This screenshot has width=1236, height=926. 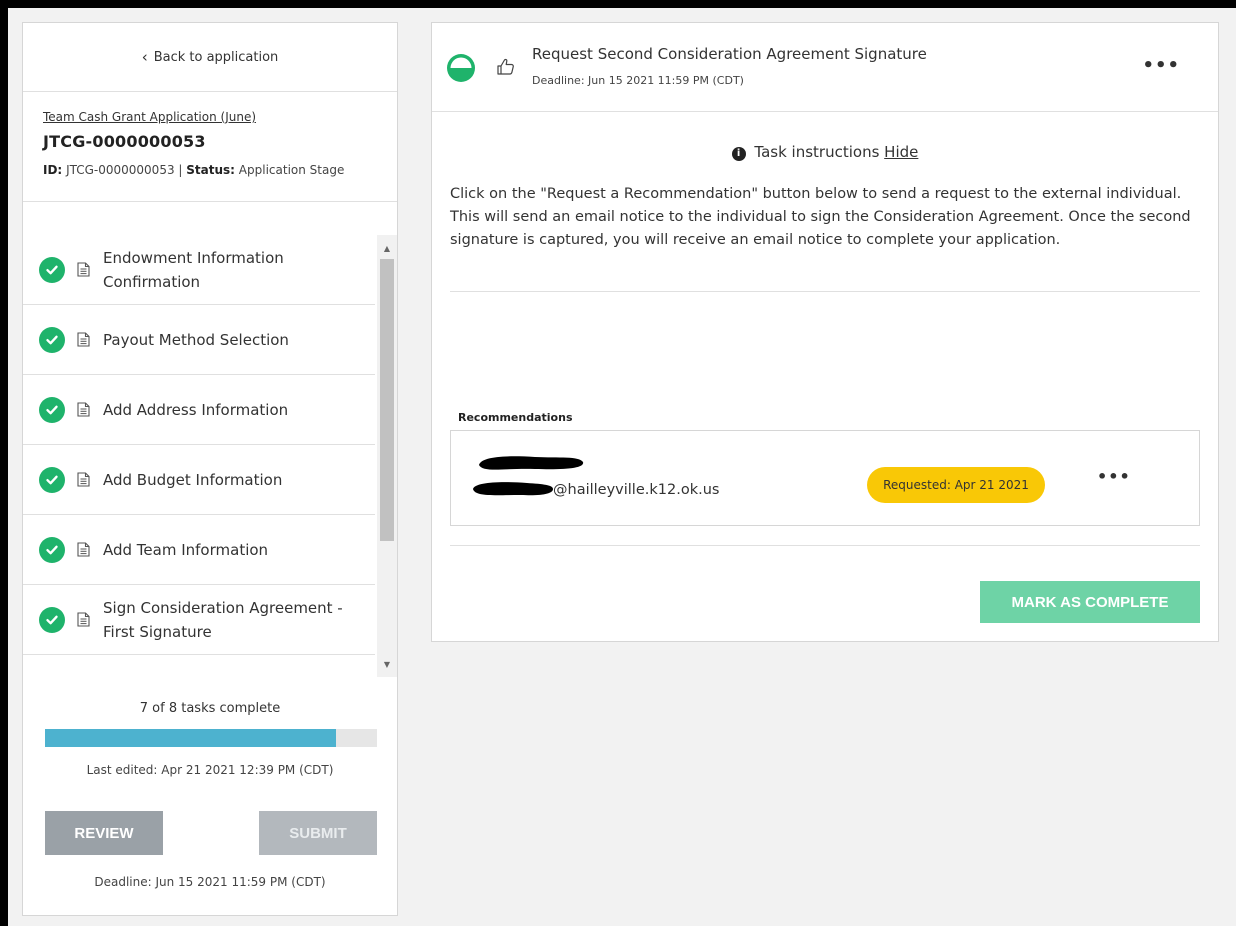 What do you see at coordinates (636, 490) in the screenshot?
I see `recommender-email: @hailleyville.k12.ok.us` at bounding box center [636, 490].